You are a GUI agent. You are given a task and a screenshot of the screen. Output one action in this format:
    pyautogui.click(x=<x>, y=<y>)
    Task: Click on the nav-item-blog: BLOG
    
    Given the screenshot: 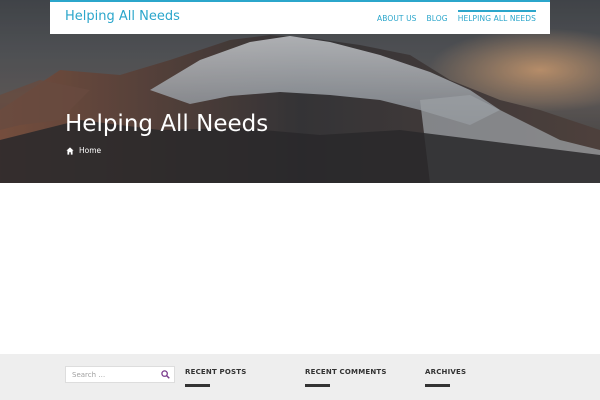 What is the action you would take?
    pyautogui.click(x=437, y=18)
    